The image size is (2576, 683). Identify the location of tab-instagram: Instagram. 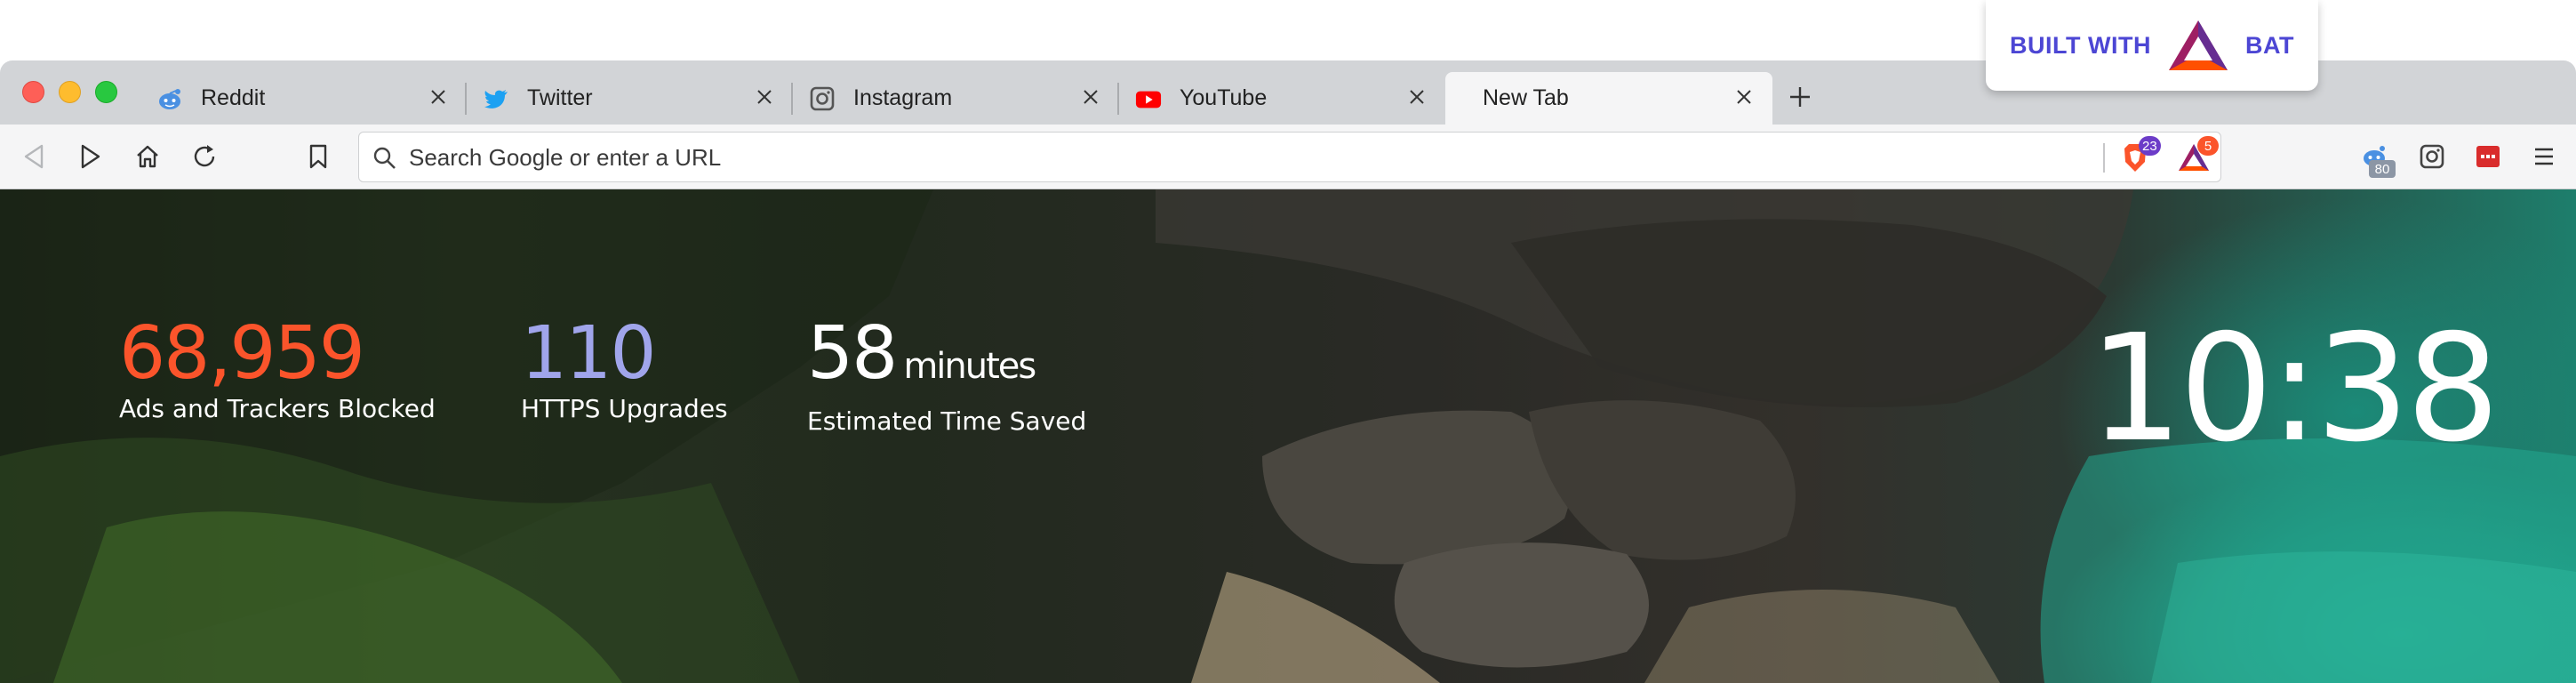
(956, 98).